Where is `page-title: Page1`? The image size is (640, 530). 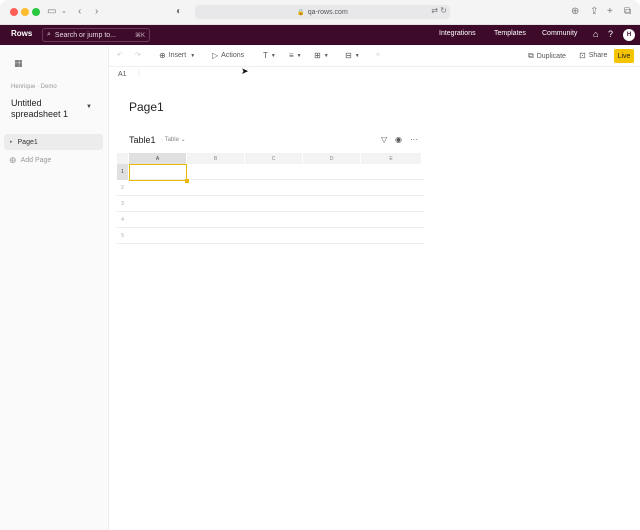 page-title: Page1 is located at coordinates (146, 107).